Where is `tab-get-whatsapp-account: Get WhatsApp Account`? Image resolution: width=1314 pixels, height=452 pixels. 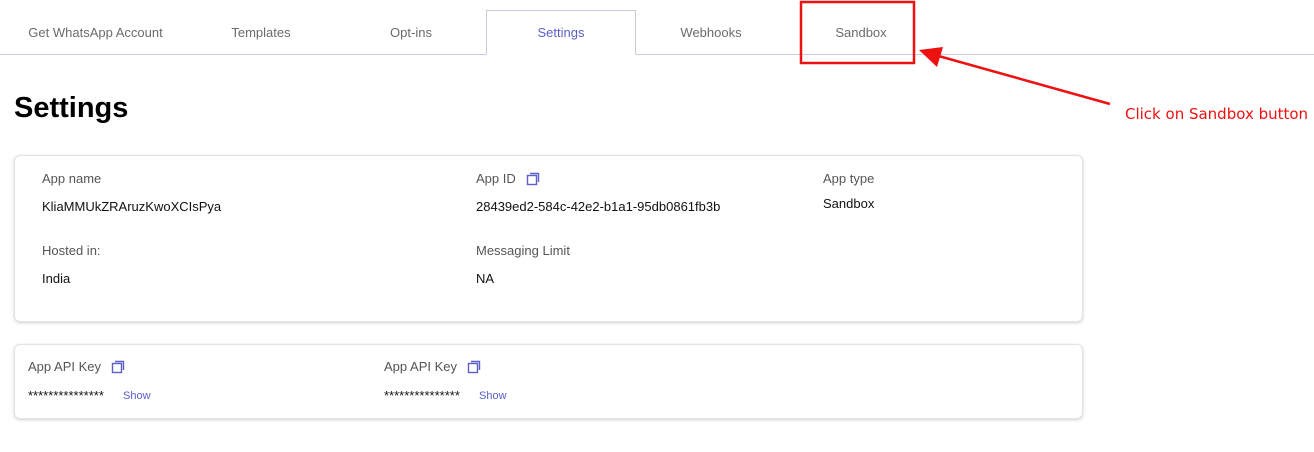
tab-get-whatsapp-account: Get WhatsApp Account is located at coordinates (95, 32).